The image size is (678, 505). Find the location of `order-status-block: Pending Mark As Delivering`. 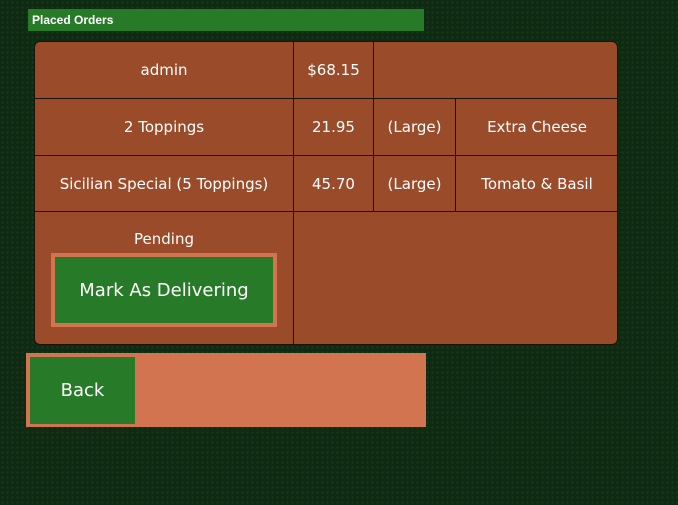

order-status-block: Pending Mark As Delivering is located at coordinates (164, 278).